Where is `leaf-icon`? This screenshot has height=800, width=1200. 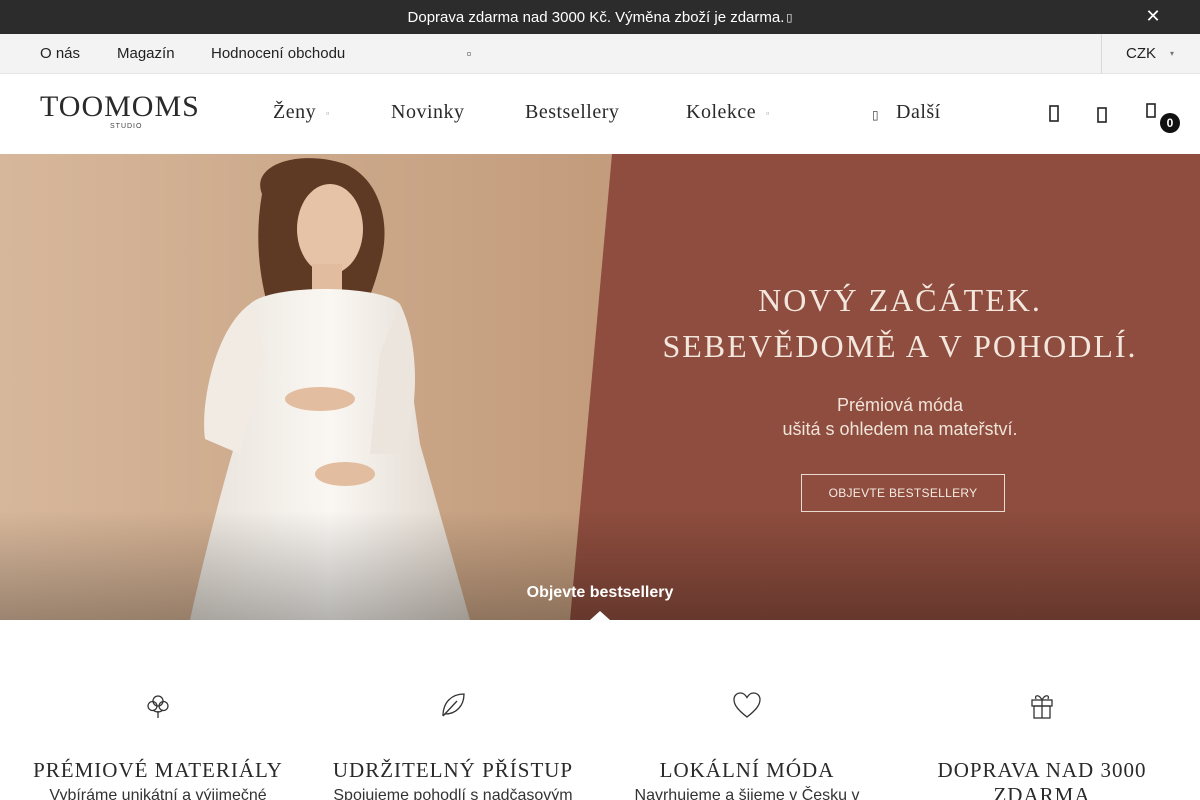
leaf-icon is located at coordinates (453, 705).